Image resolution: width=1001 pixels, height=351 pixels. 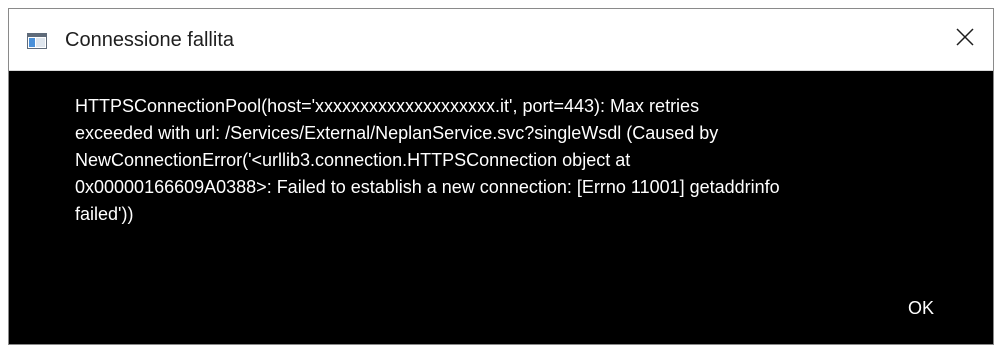 I want to click on close-button, so click(x=965, y=39).